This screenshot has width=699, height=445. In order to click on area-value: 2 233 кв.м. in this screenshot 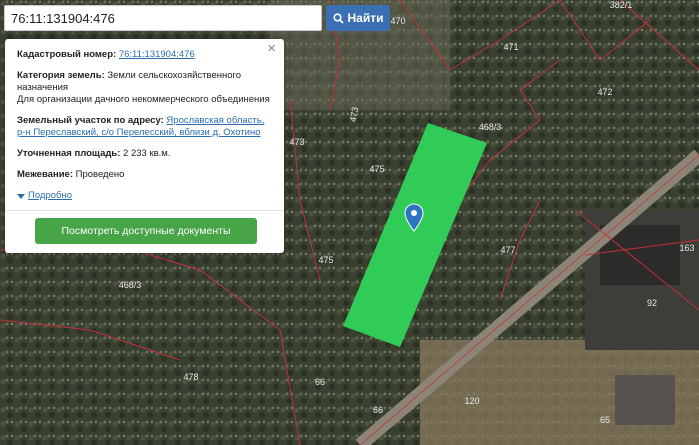, I will do `click(147, 153)`.